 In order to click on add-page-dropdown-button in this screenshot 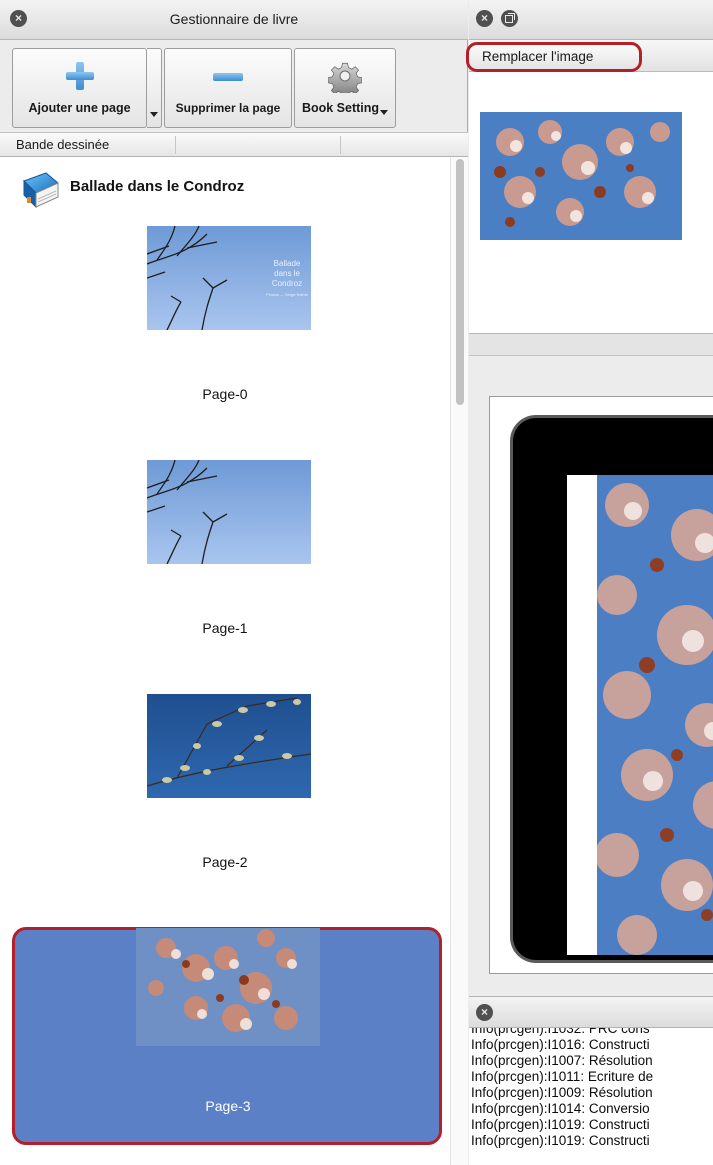, I will do `click(154, 88)`.